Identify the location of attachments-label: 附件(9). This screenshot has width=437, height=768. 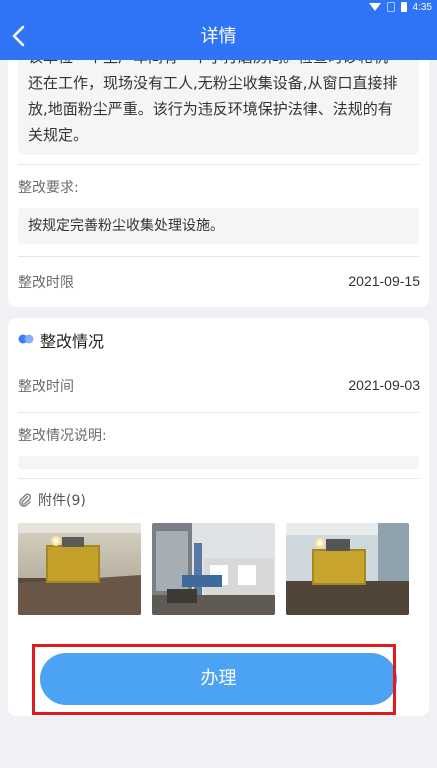
(62, 501).